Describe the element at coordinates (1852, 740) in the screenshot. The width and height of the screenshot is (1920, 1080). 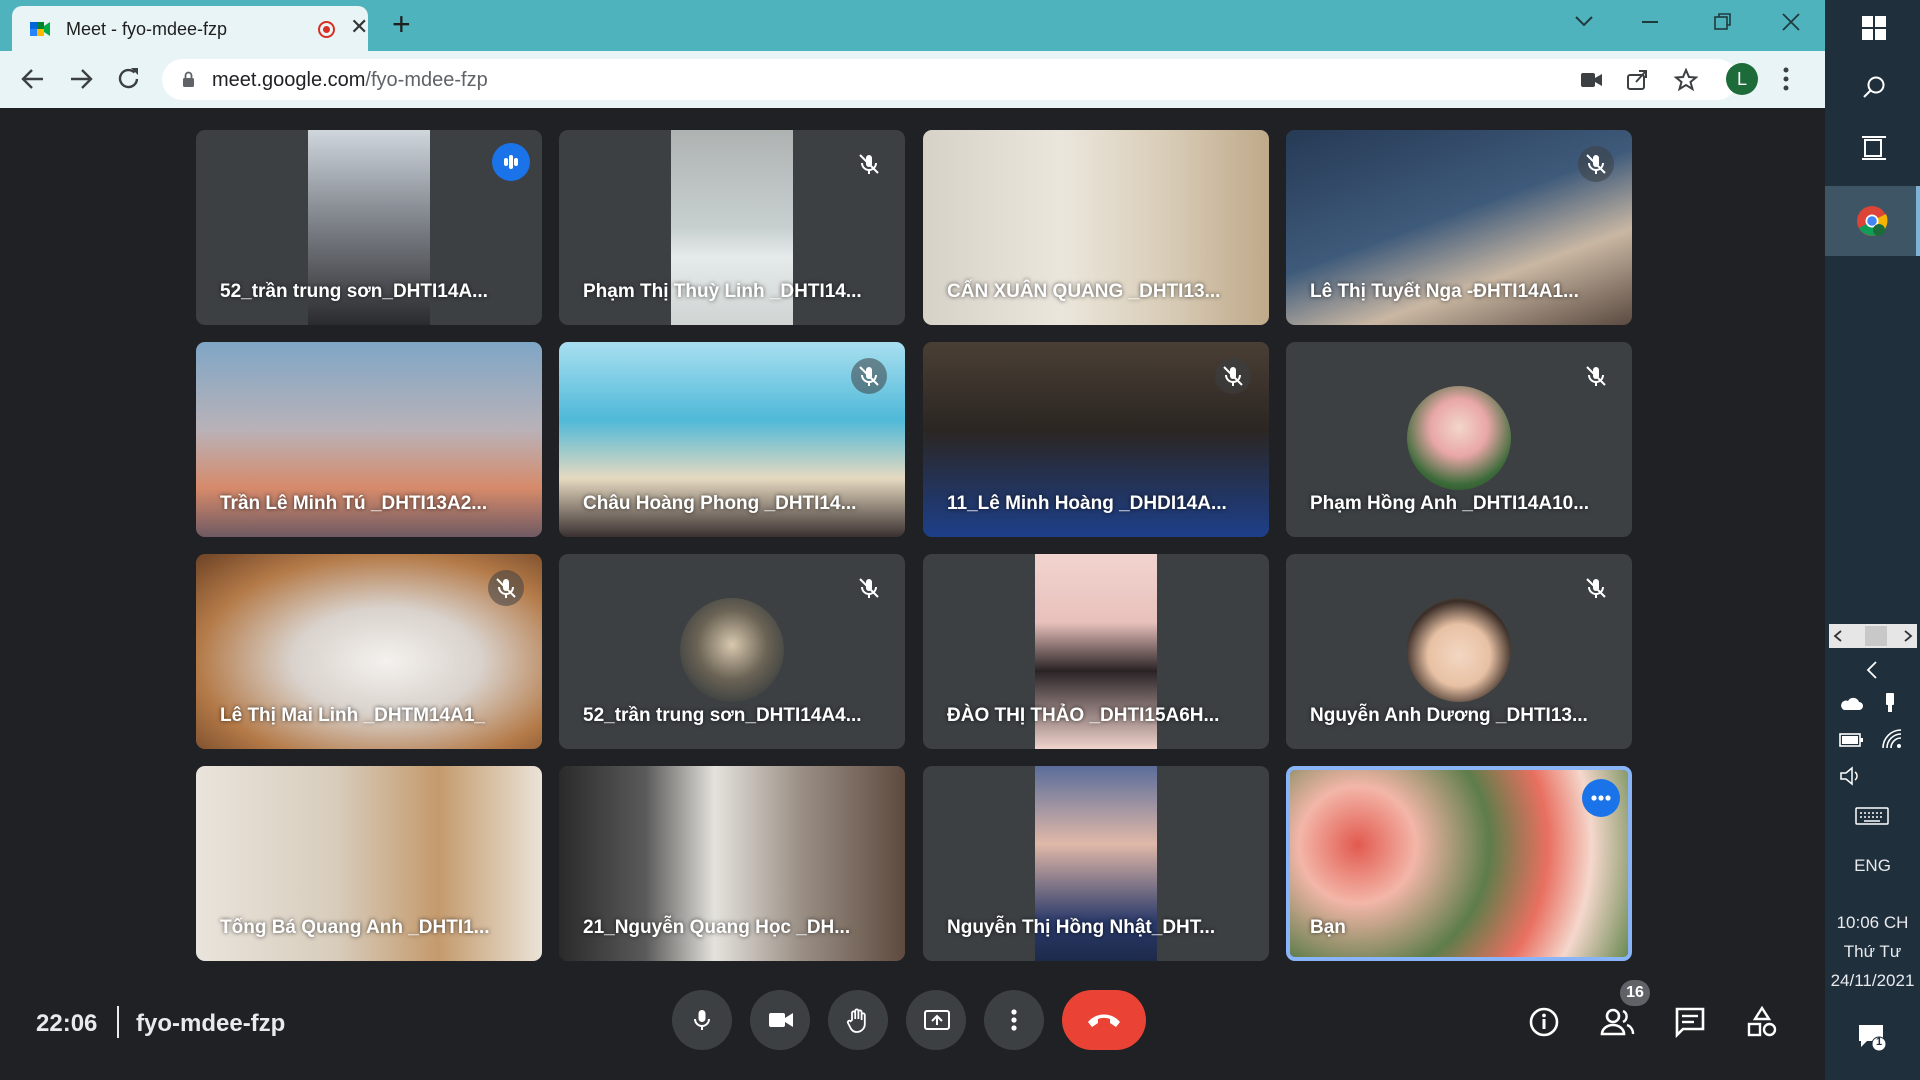
I see `battery-icon` at that location.